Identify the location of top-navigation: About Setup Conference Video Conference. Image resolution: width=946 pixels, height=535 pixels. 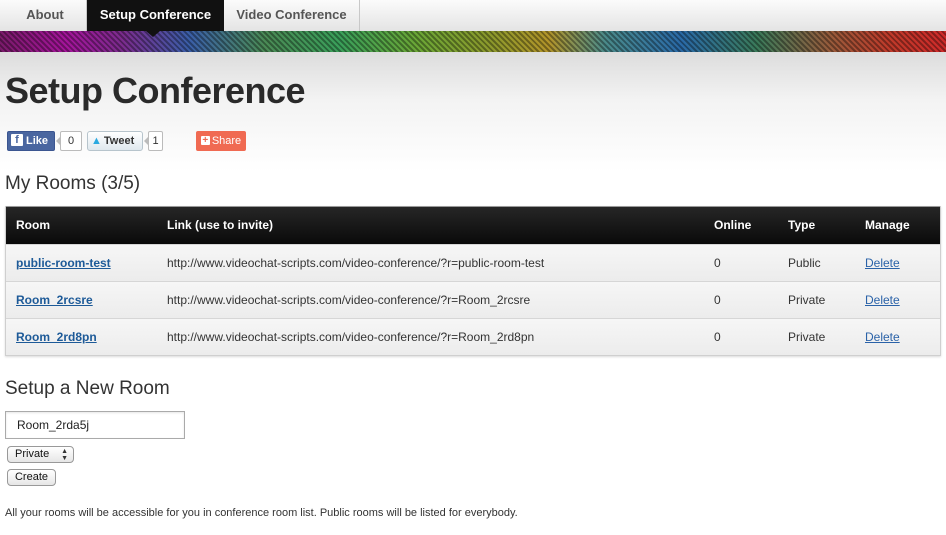
(473, 15).